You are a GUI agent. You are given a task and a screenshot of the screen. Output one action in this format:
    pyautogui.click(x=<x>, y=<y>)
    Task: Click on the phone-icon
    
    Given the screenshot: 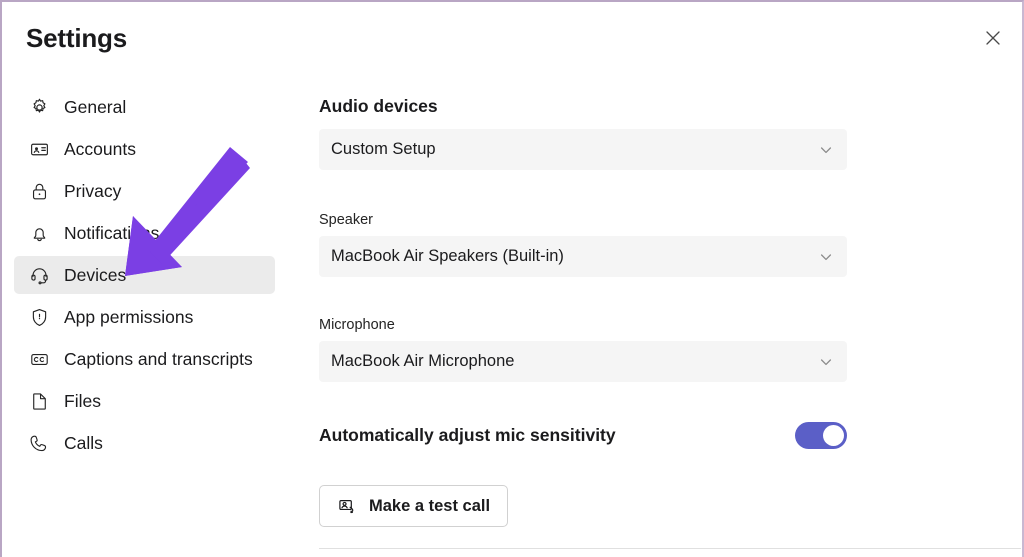 What is the action you would take?
    pyautogui.click(x=39, y=443)
    